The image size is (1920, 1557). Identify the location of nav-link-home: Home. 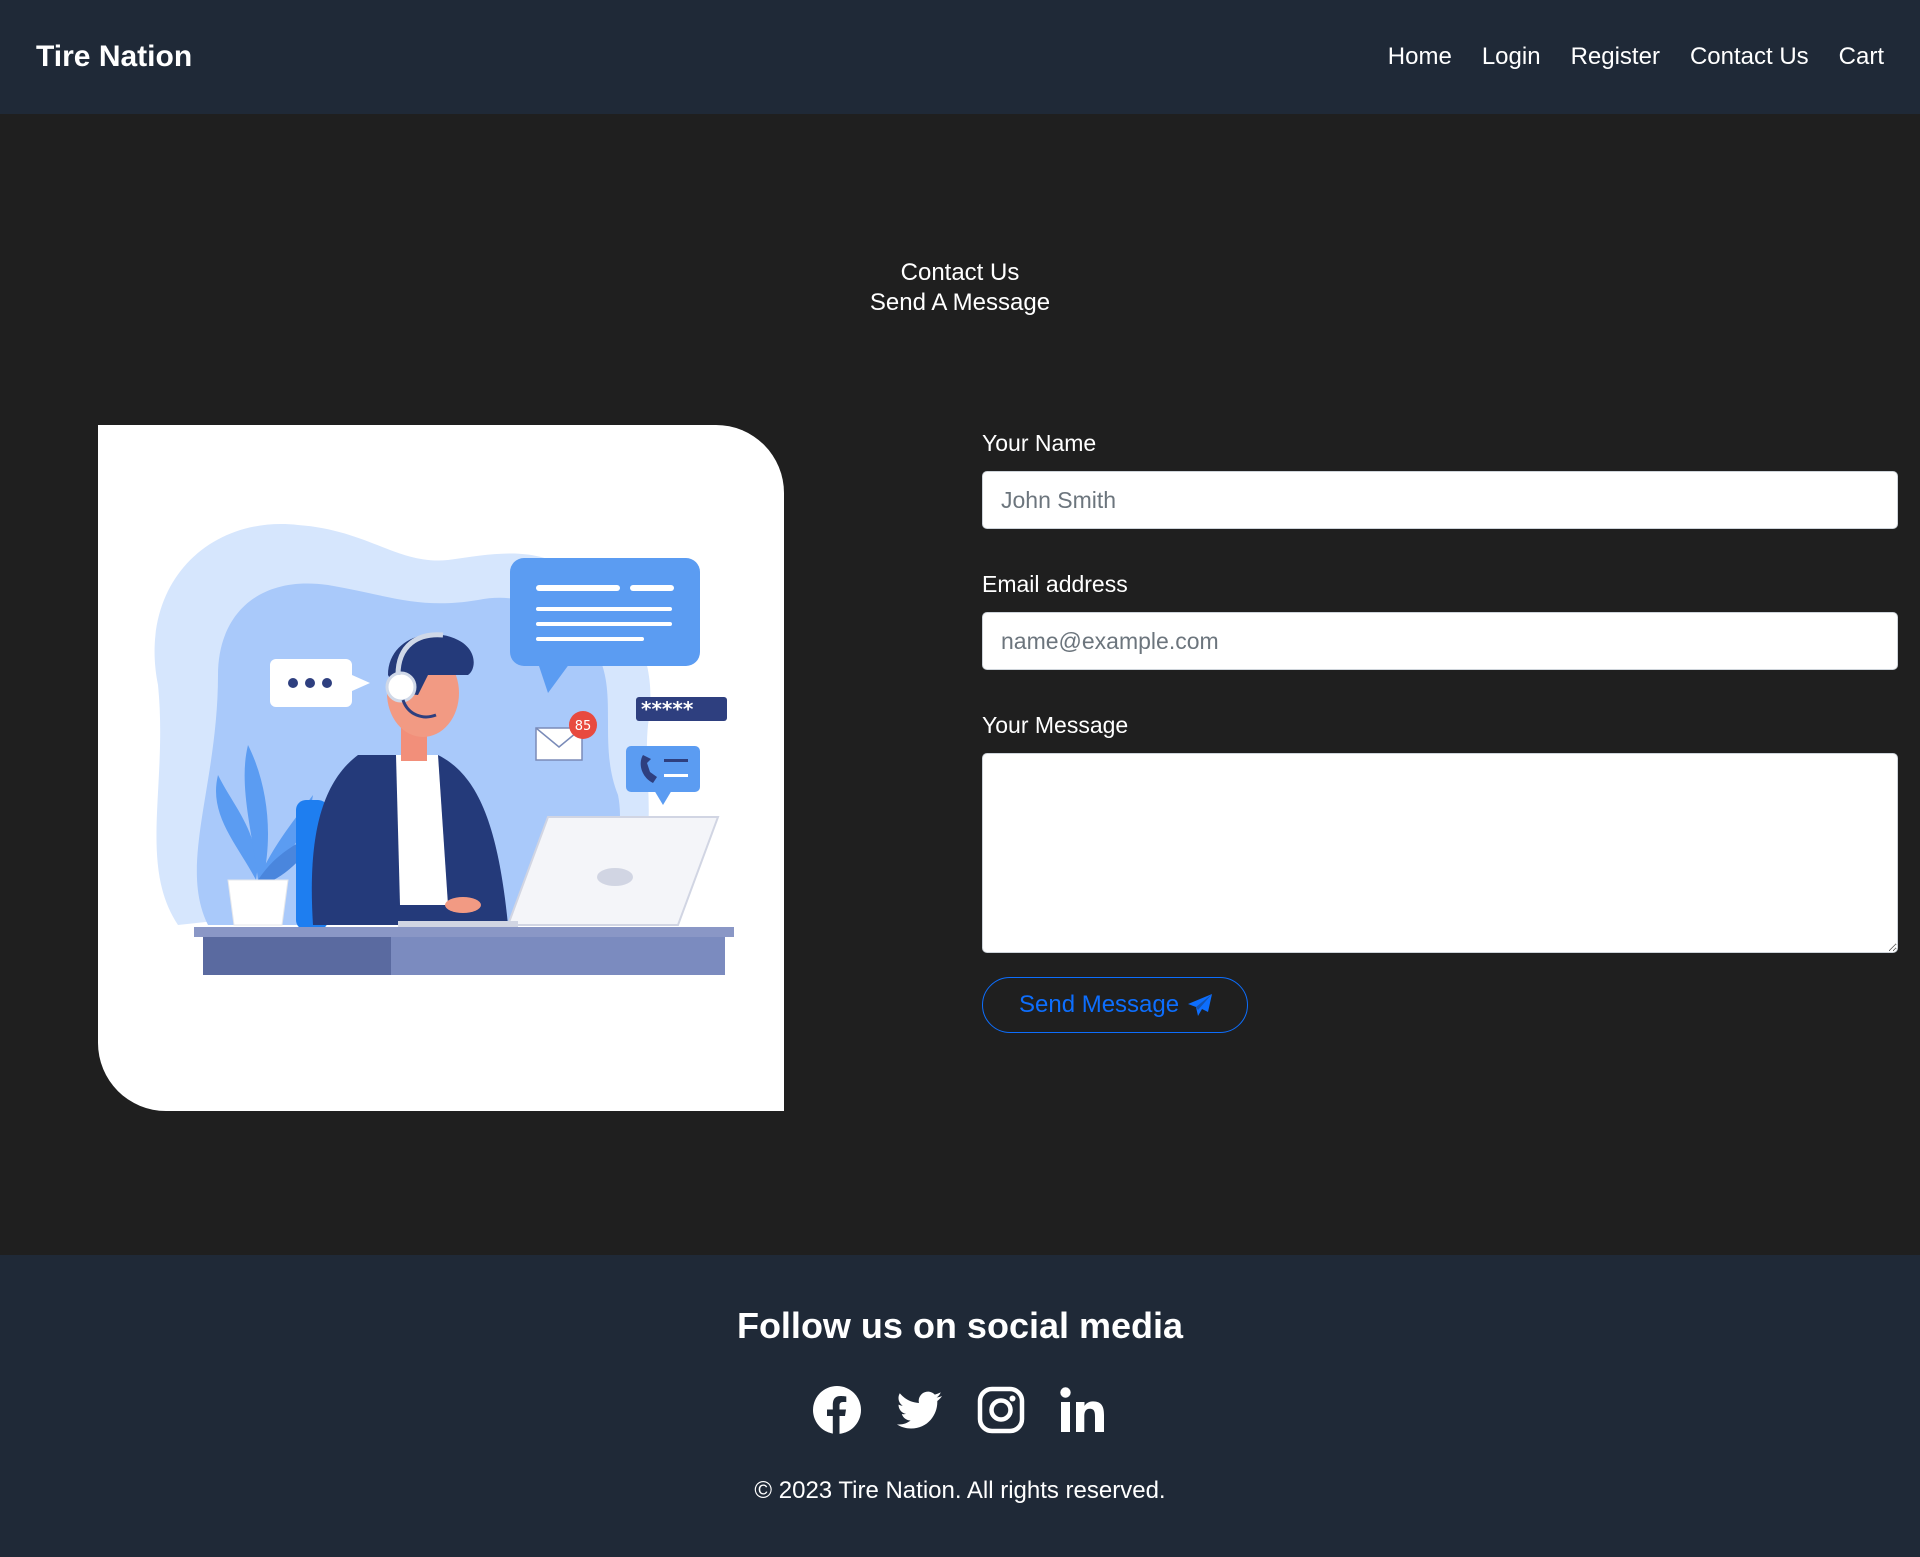
(1420, 57).